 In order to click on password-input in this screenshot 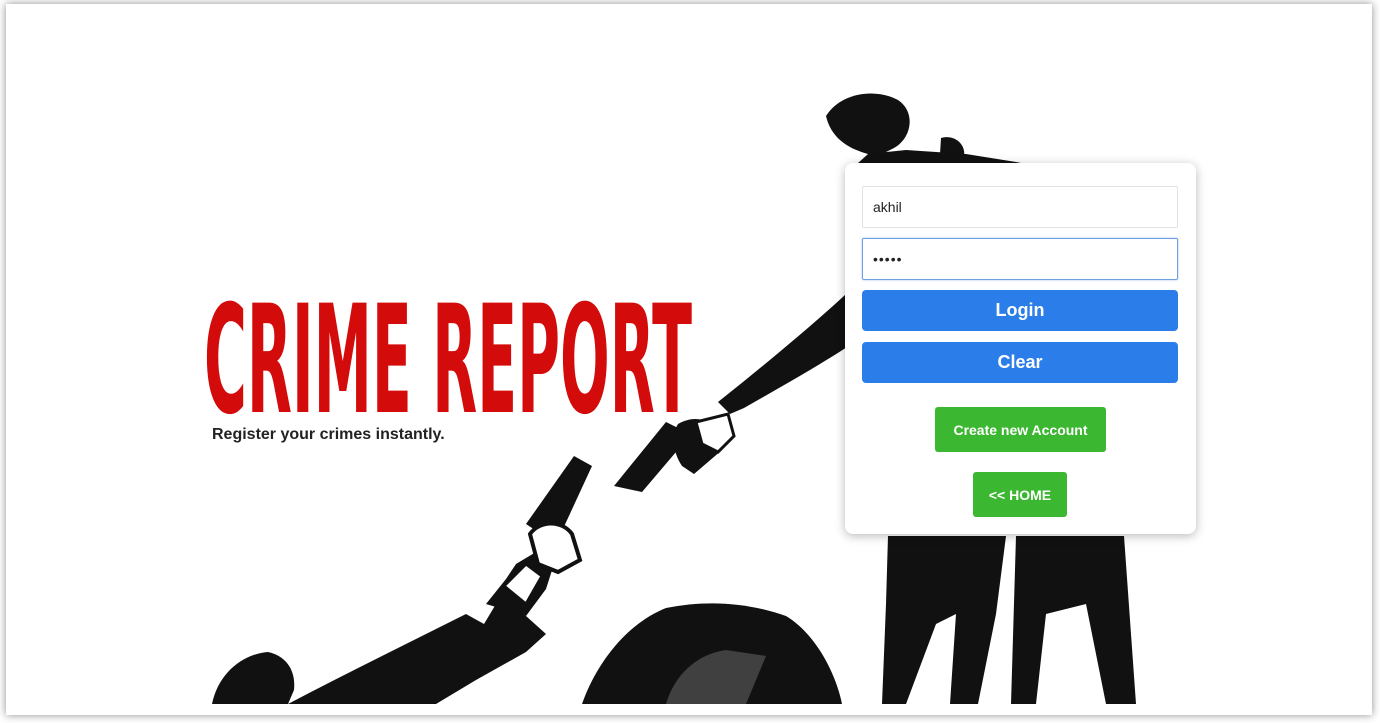, I will do `click(1020, 259)`.